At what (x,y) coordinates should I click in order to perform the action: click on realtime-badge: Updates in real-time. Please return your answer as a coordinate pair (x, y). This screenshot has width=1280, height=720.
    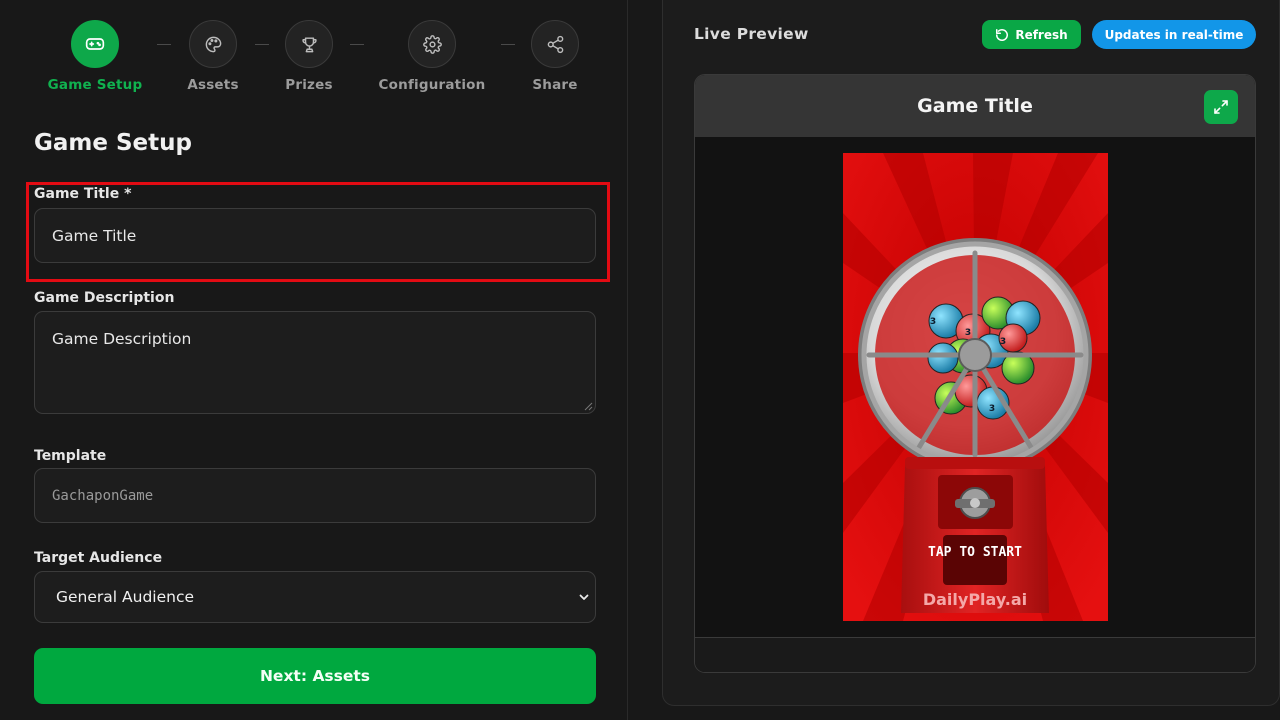
    Looking at the image, I should click on (1174, 34).